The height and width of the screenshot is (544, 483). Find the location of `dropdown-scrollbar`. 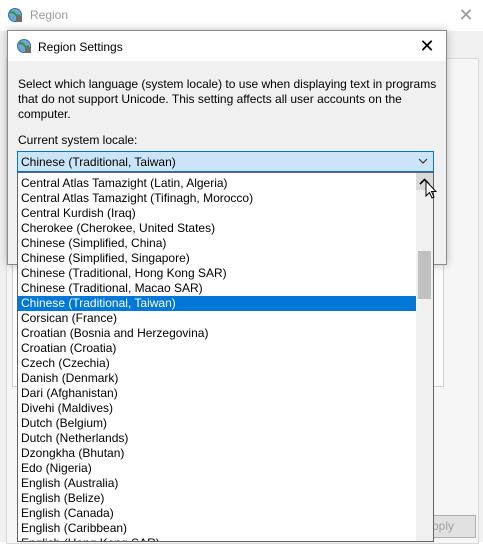

dropdown-scrollbar is located at coordinates (424, 357).